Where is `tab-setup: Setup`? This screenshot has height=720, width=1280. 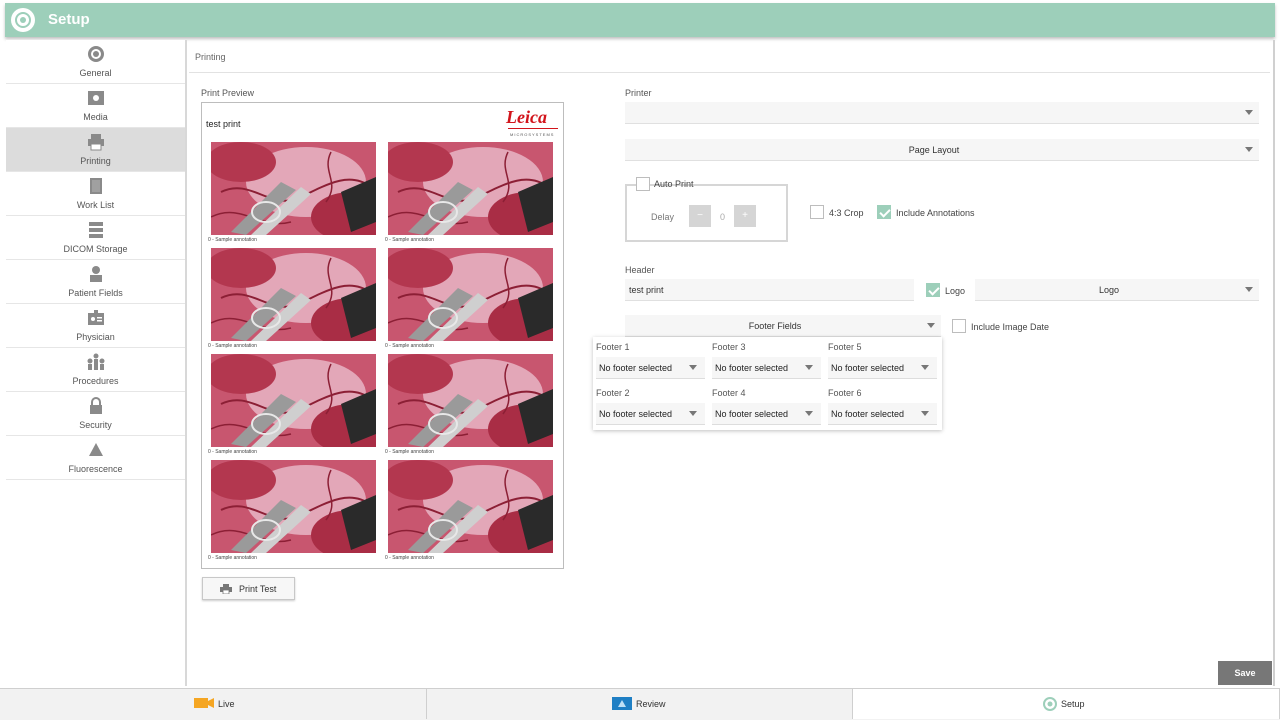 tab-setup: Setup is located at coordinates (1066, 704).